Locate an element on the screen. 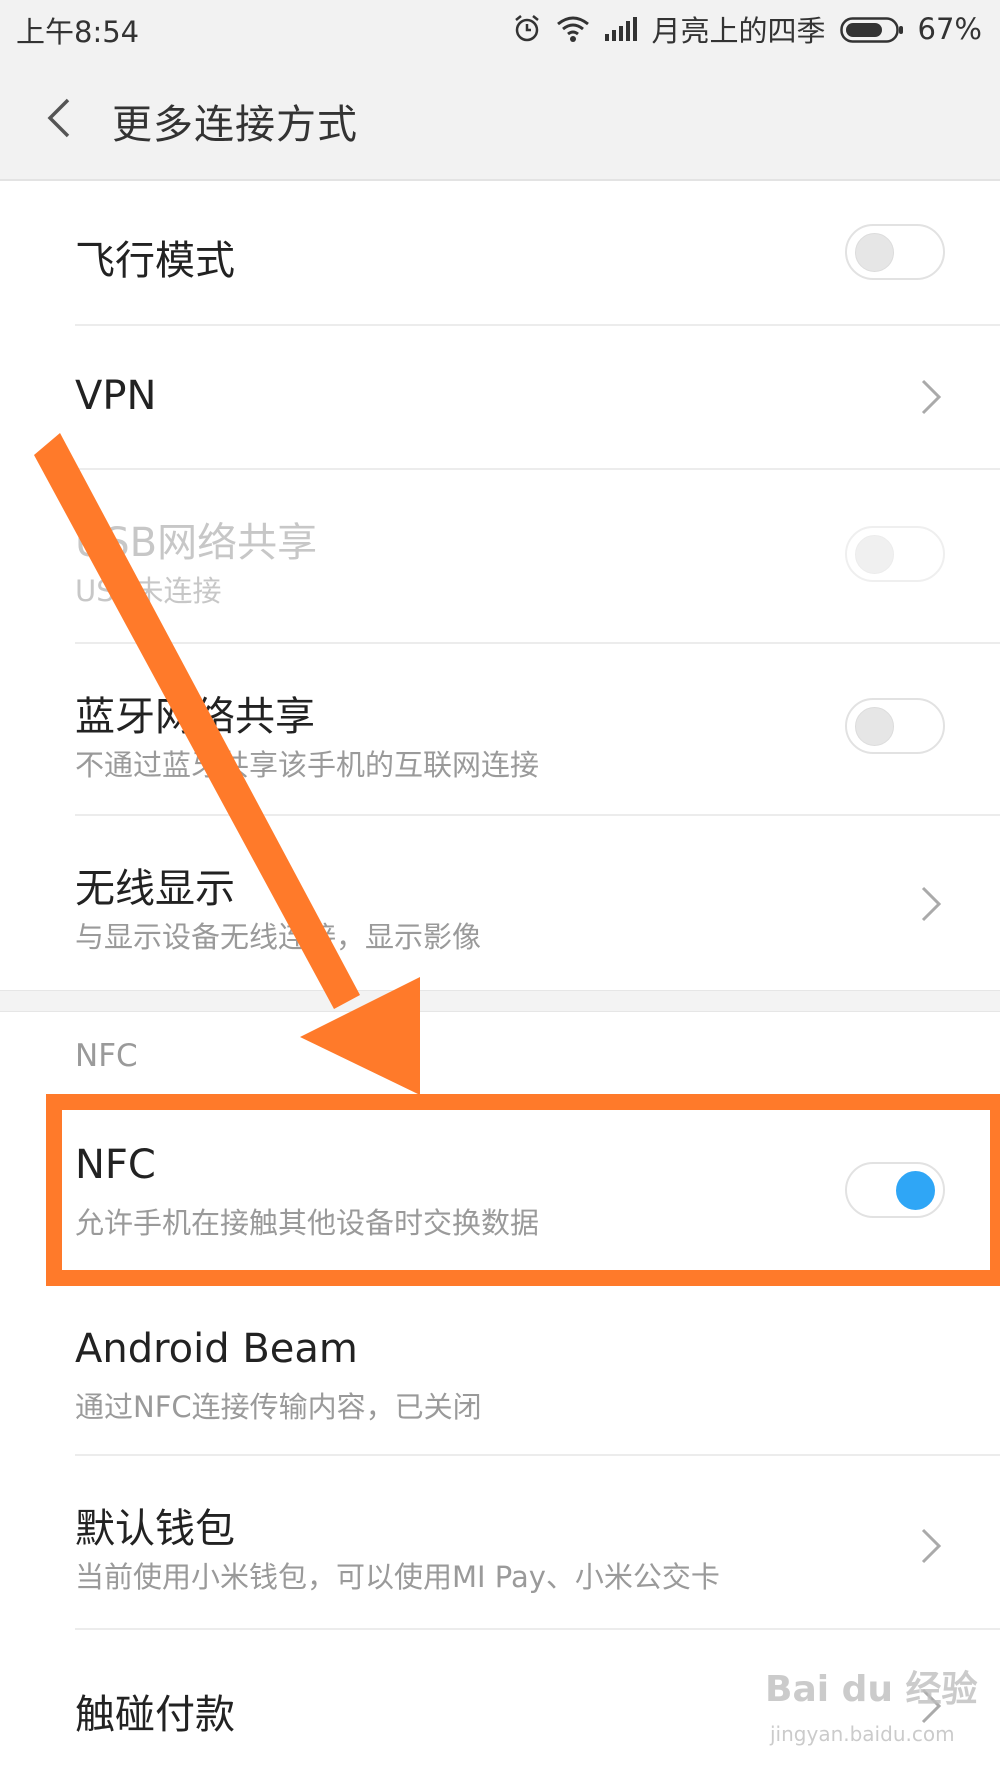 Image resolution: width=1000 pixels, height=1778 pixels. alarm-icon is located at coordinates (527, 29).